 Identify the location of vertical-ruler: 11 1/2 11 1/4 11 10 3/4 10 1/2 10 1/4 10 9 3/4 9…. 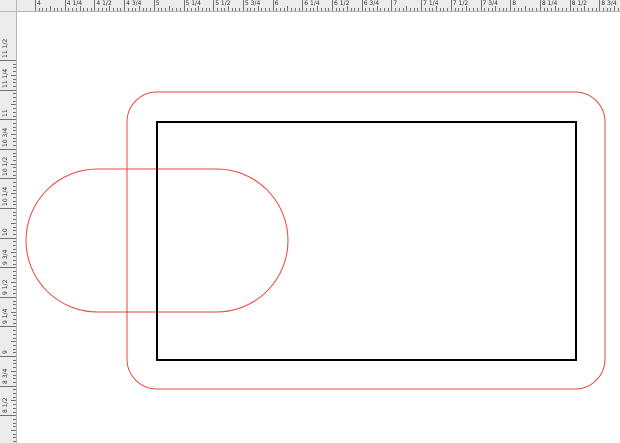
(8, 227).